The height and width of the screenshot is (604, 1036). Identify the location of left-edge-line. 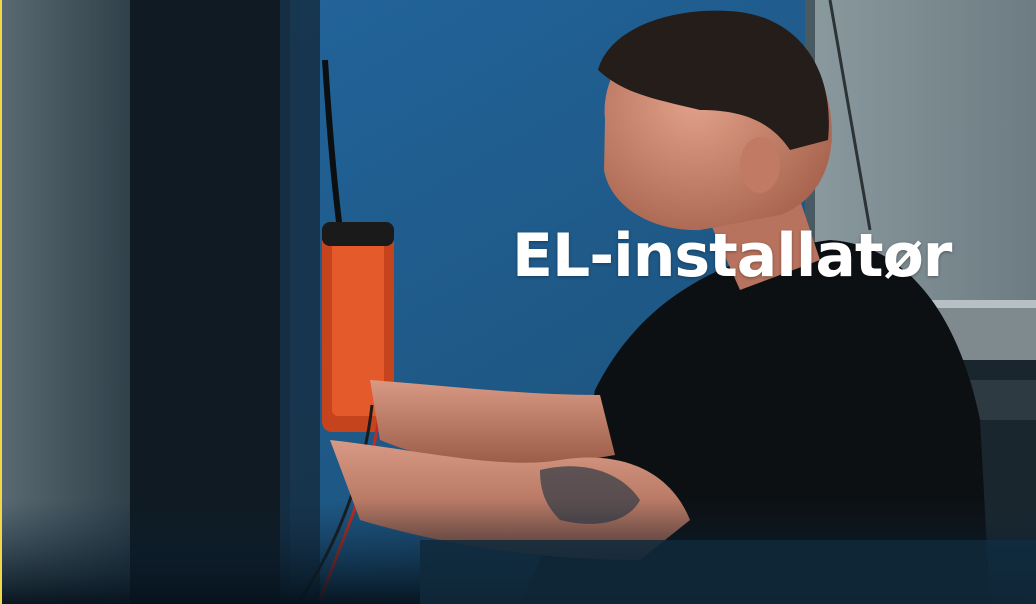
(1, 302).